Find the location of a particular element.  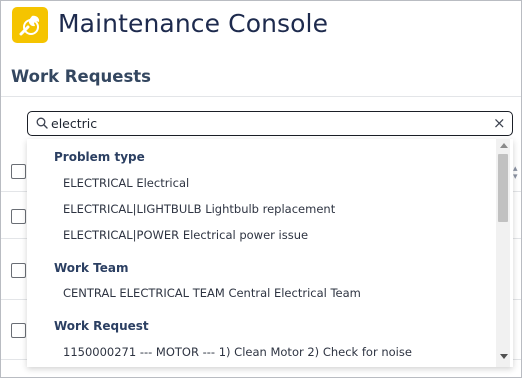

group-heading-problem-type: Problem type is located at coordinates (99, 157).